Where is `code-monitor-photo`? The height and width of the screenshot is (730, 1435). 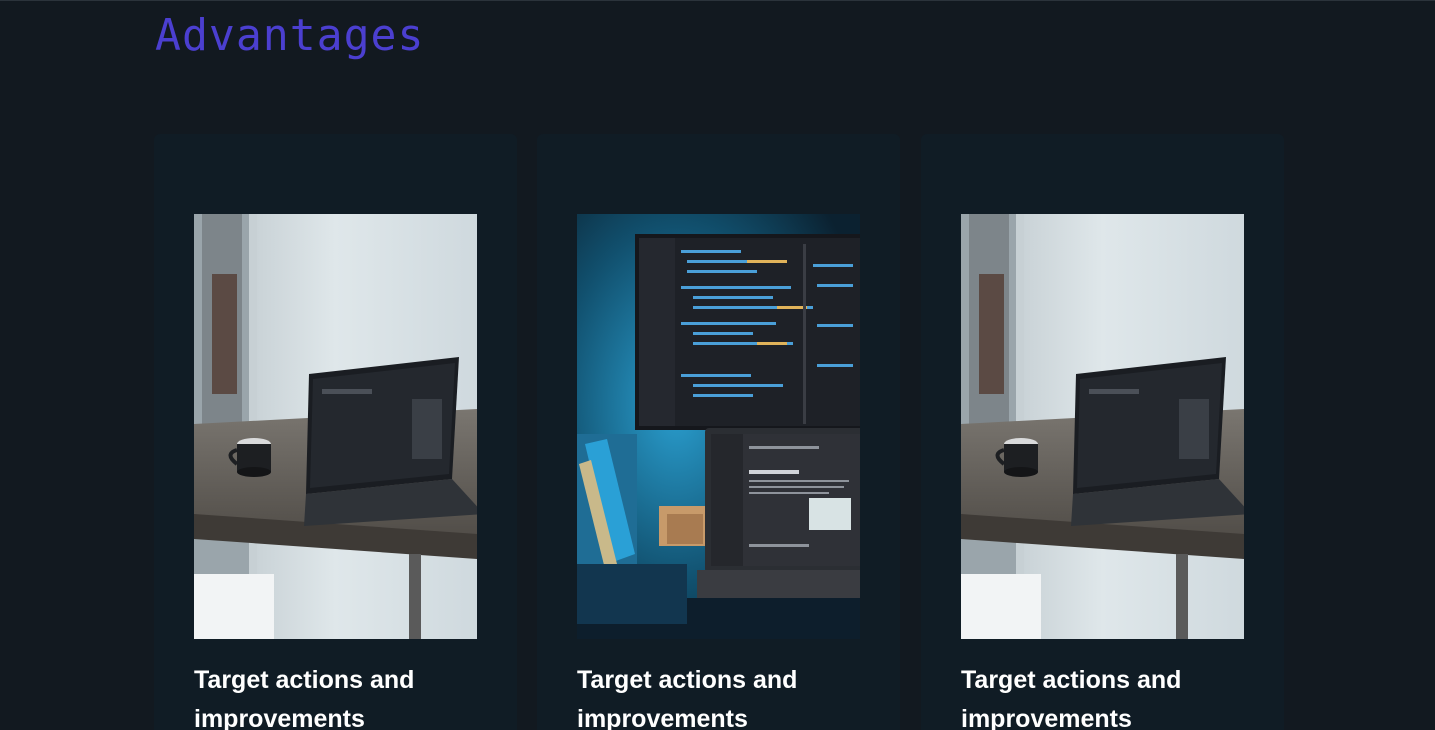 code-monitor-photo is located at coordinates (718, 426).